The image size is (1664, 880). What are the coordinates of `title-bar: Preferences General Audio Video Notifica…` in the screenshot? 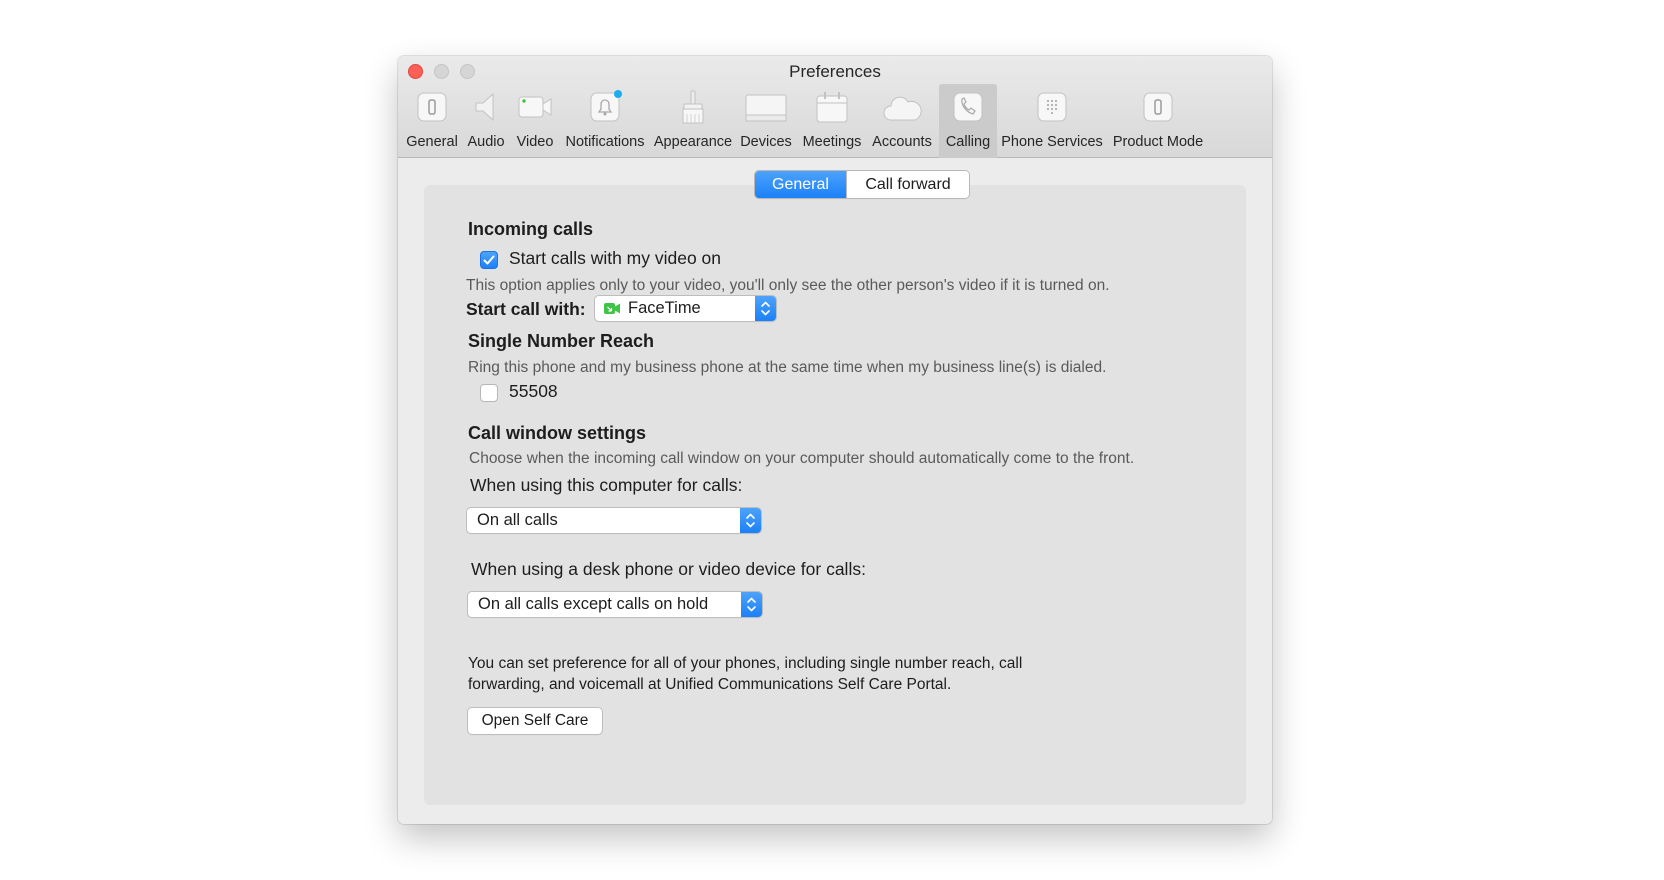 It's located at (835, 107).